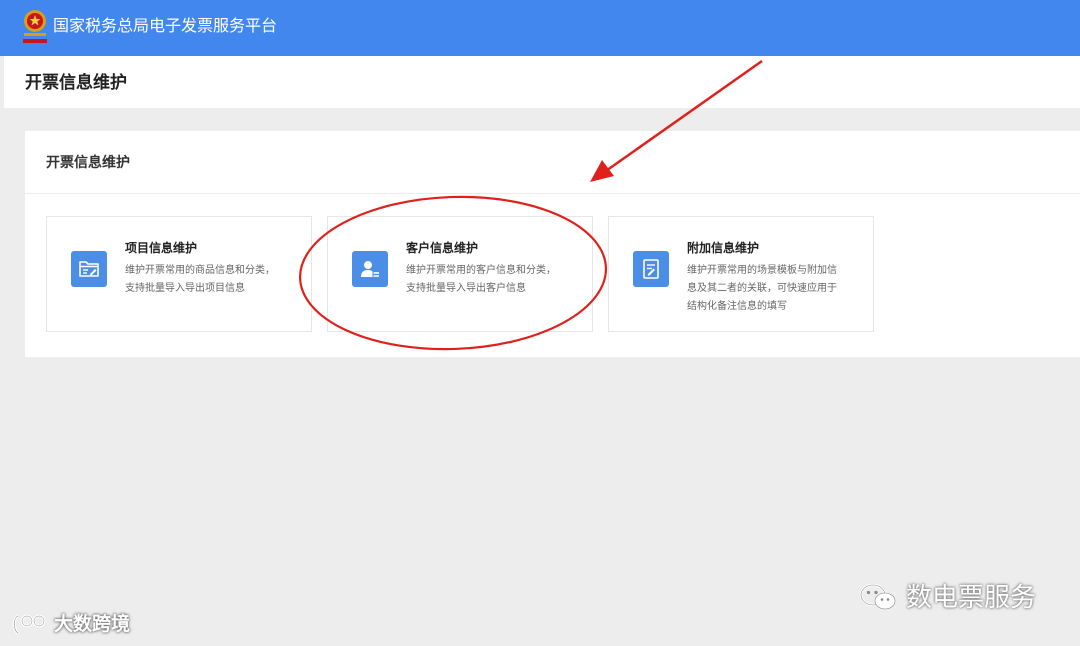 The width and height of the screenshot is (1080, 646). I want to click on brand-logo-icon, so click(29, 624).